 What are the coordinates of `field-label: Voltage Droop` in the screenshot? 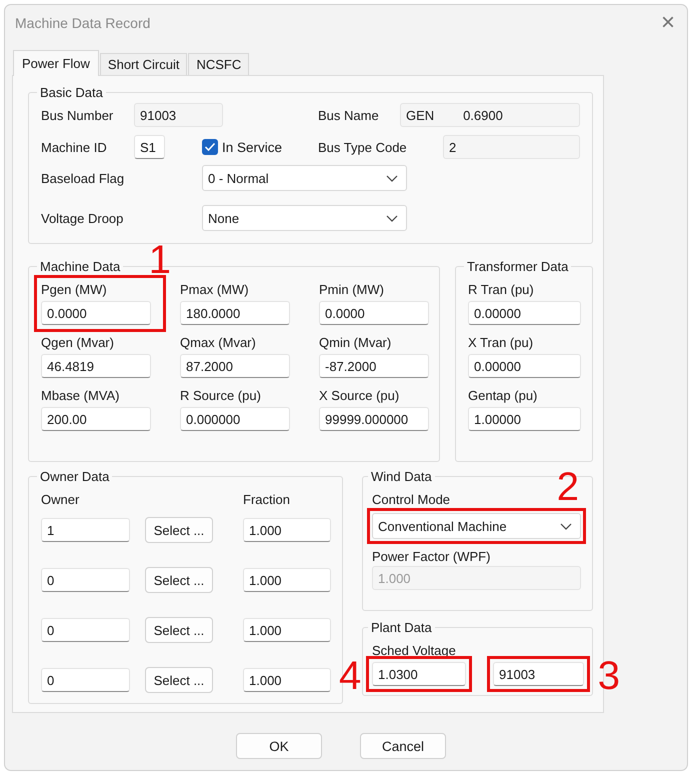 It's located at (82, 218).